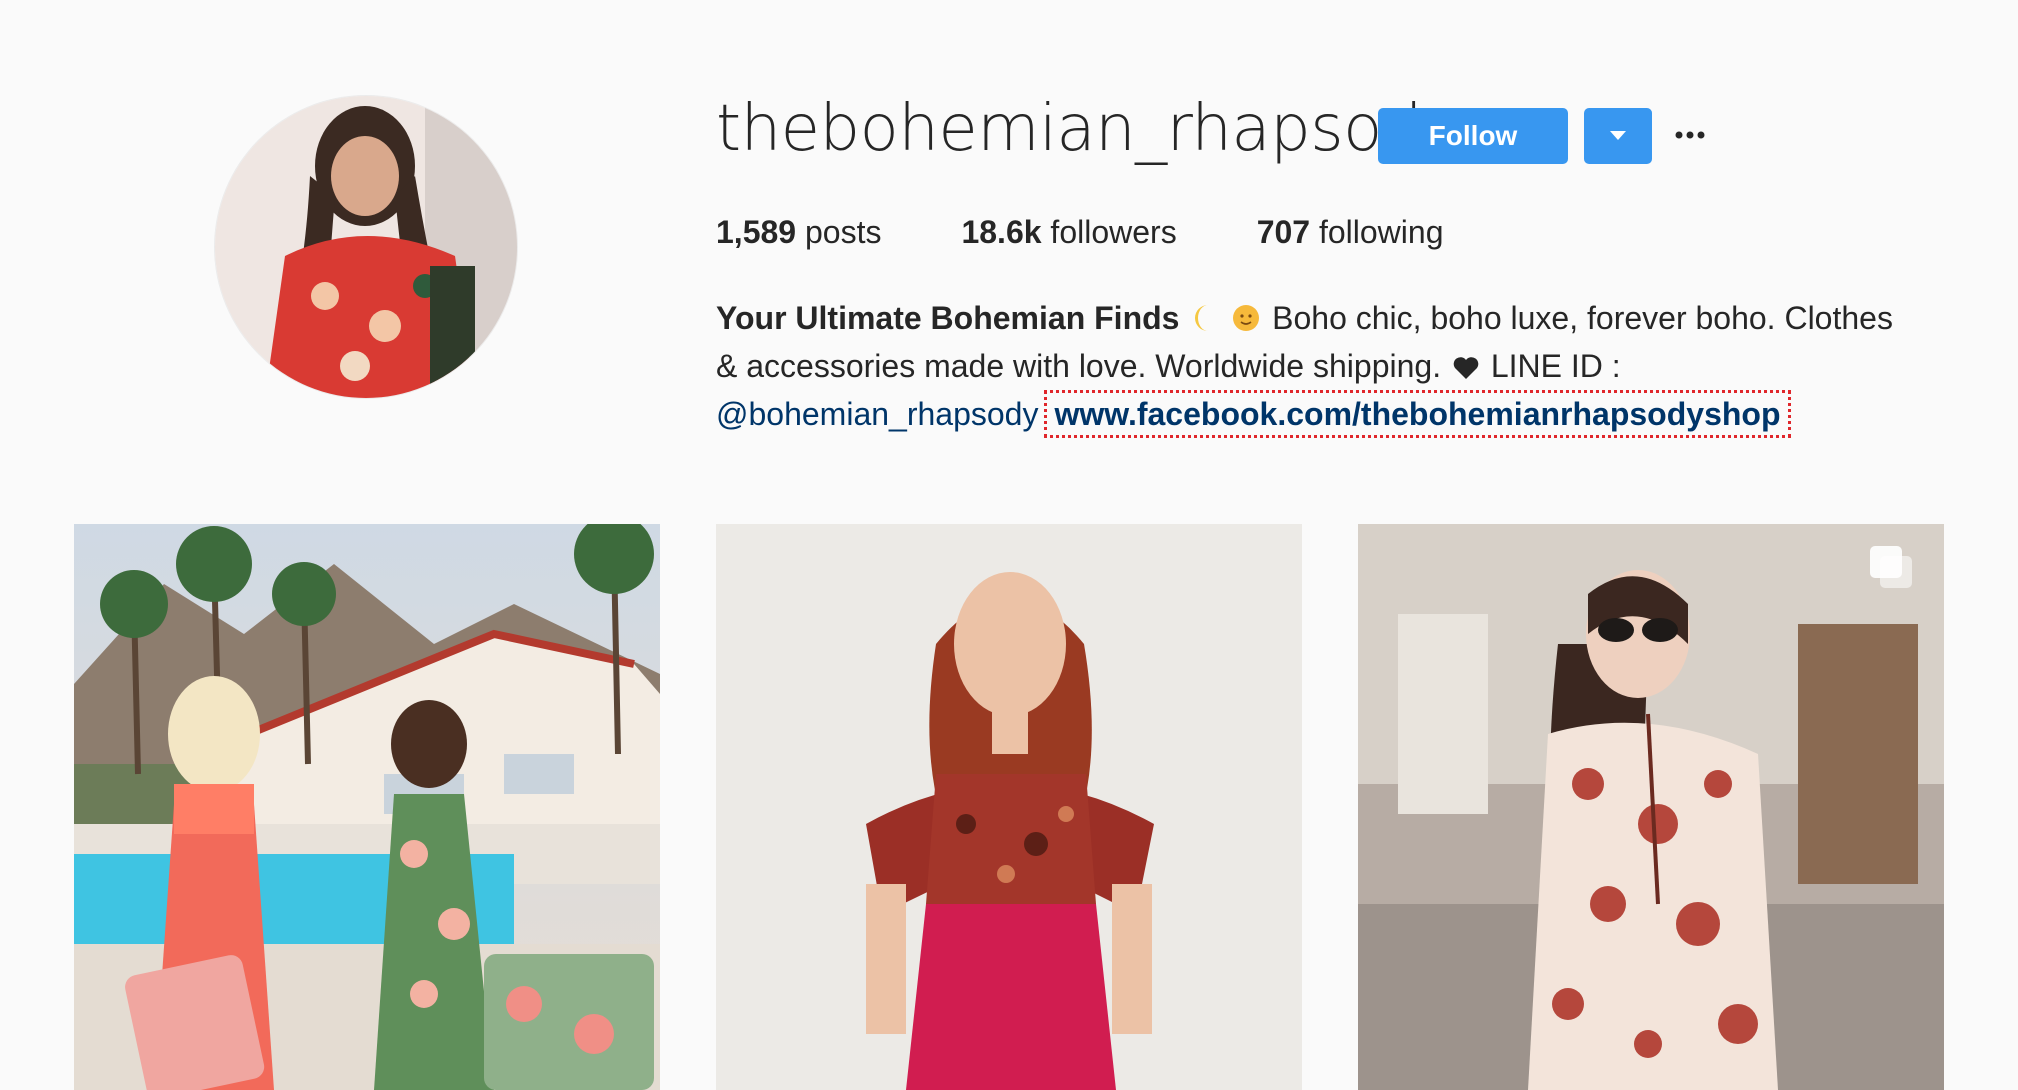 The image size is (2018, 1090). What do you see at coordinates (1246, 318) in the screenshot?
I see `sun-face-icon` at bounding box center [1246, 318].